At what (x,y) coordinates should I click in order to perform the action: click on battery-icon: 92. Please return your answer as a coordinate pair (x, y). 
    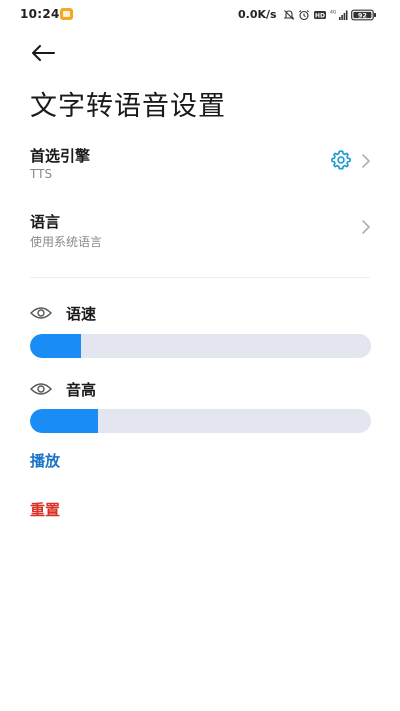
    Looking at the image, I should click on (363, 15).